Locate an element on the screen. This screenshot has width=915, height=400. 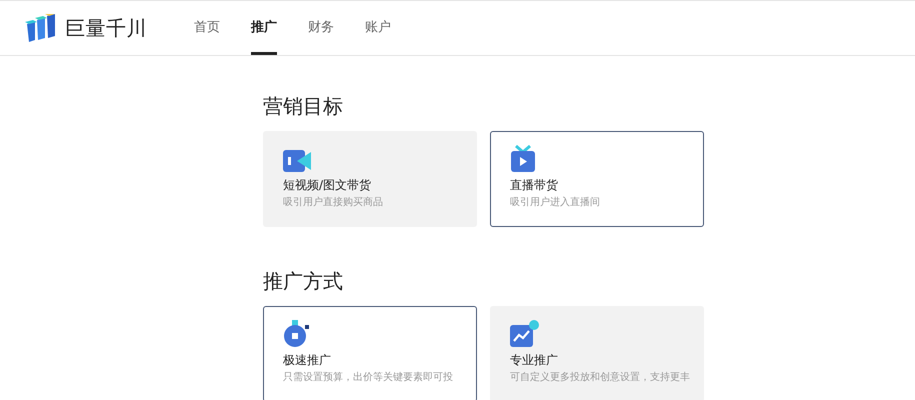
option-card: 短视频/图文带货 吸引用户直接购买商品 is located at coordinates (370, 179).